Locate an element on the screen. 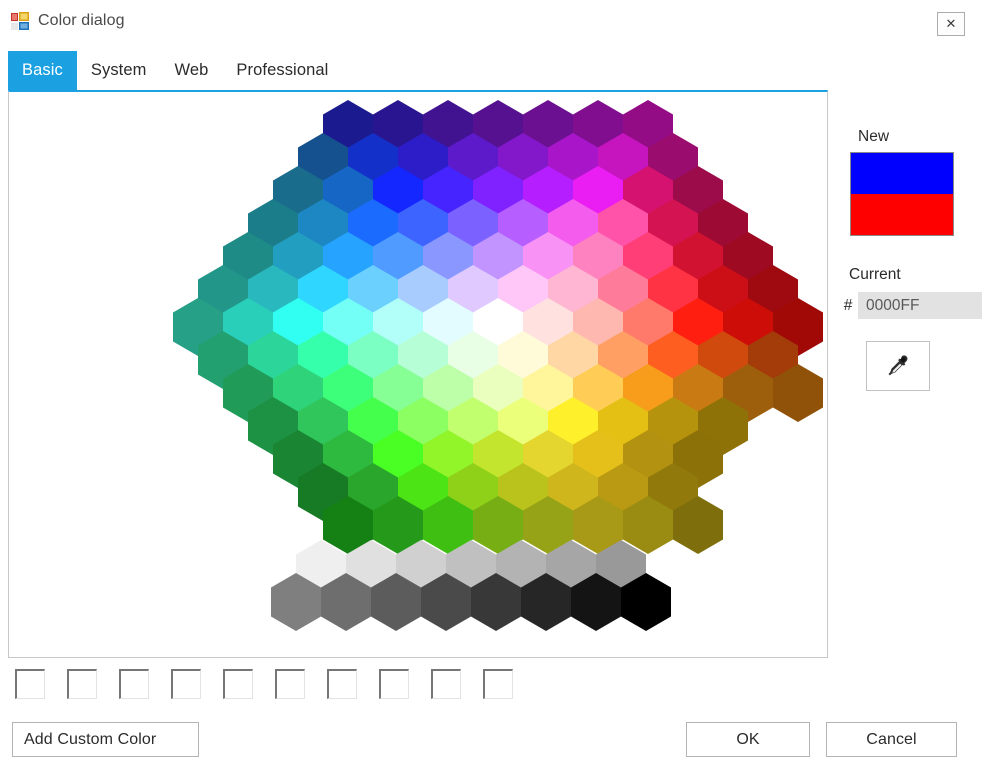 This screenshot has height=778, width=982. tab-system: System is located at coordinates (118, 70).